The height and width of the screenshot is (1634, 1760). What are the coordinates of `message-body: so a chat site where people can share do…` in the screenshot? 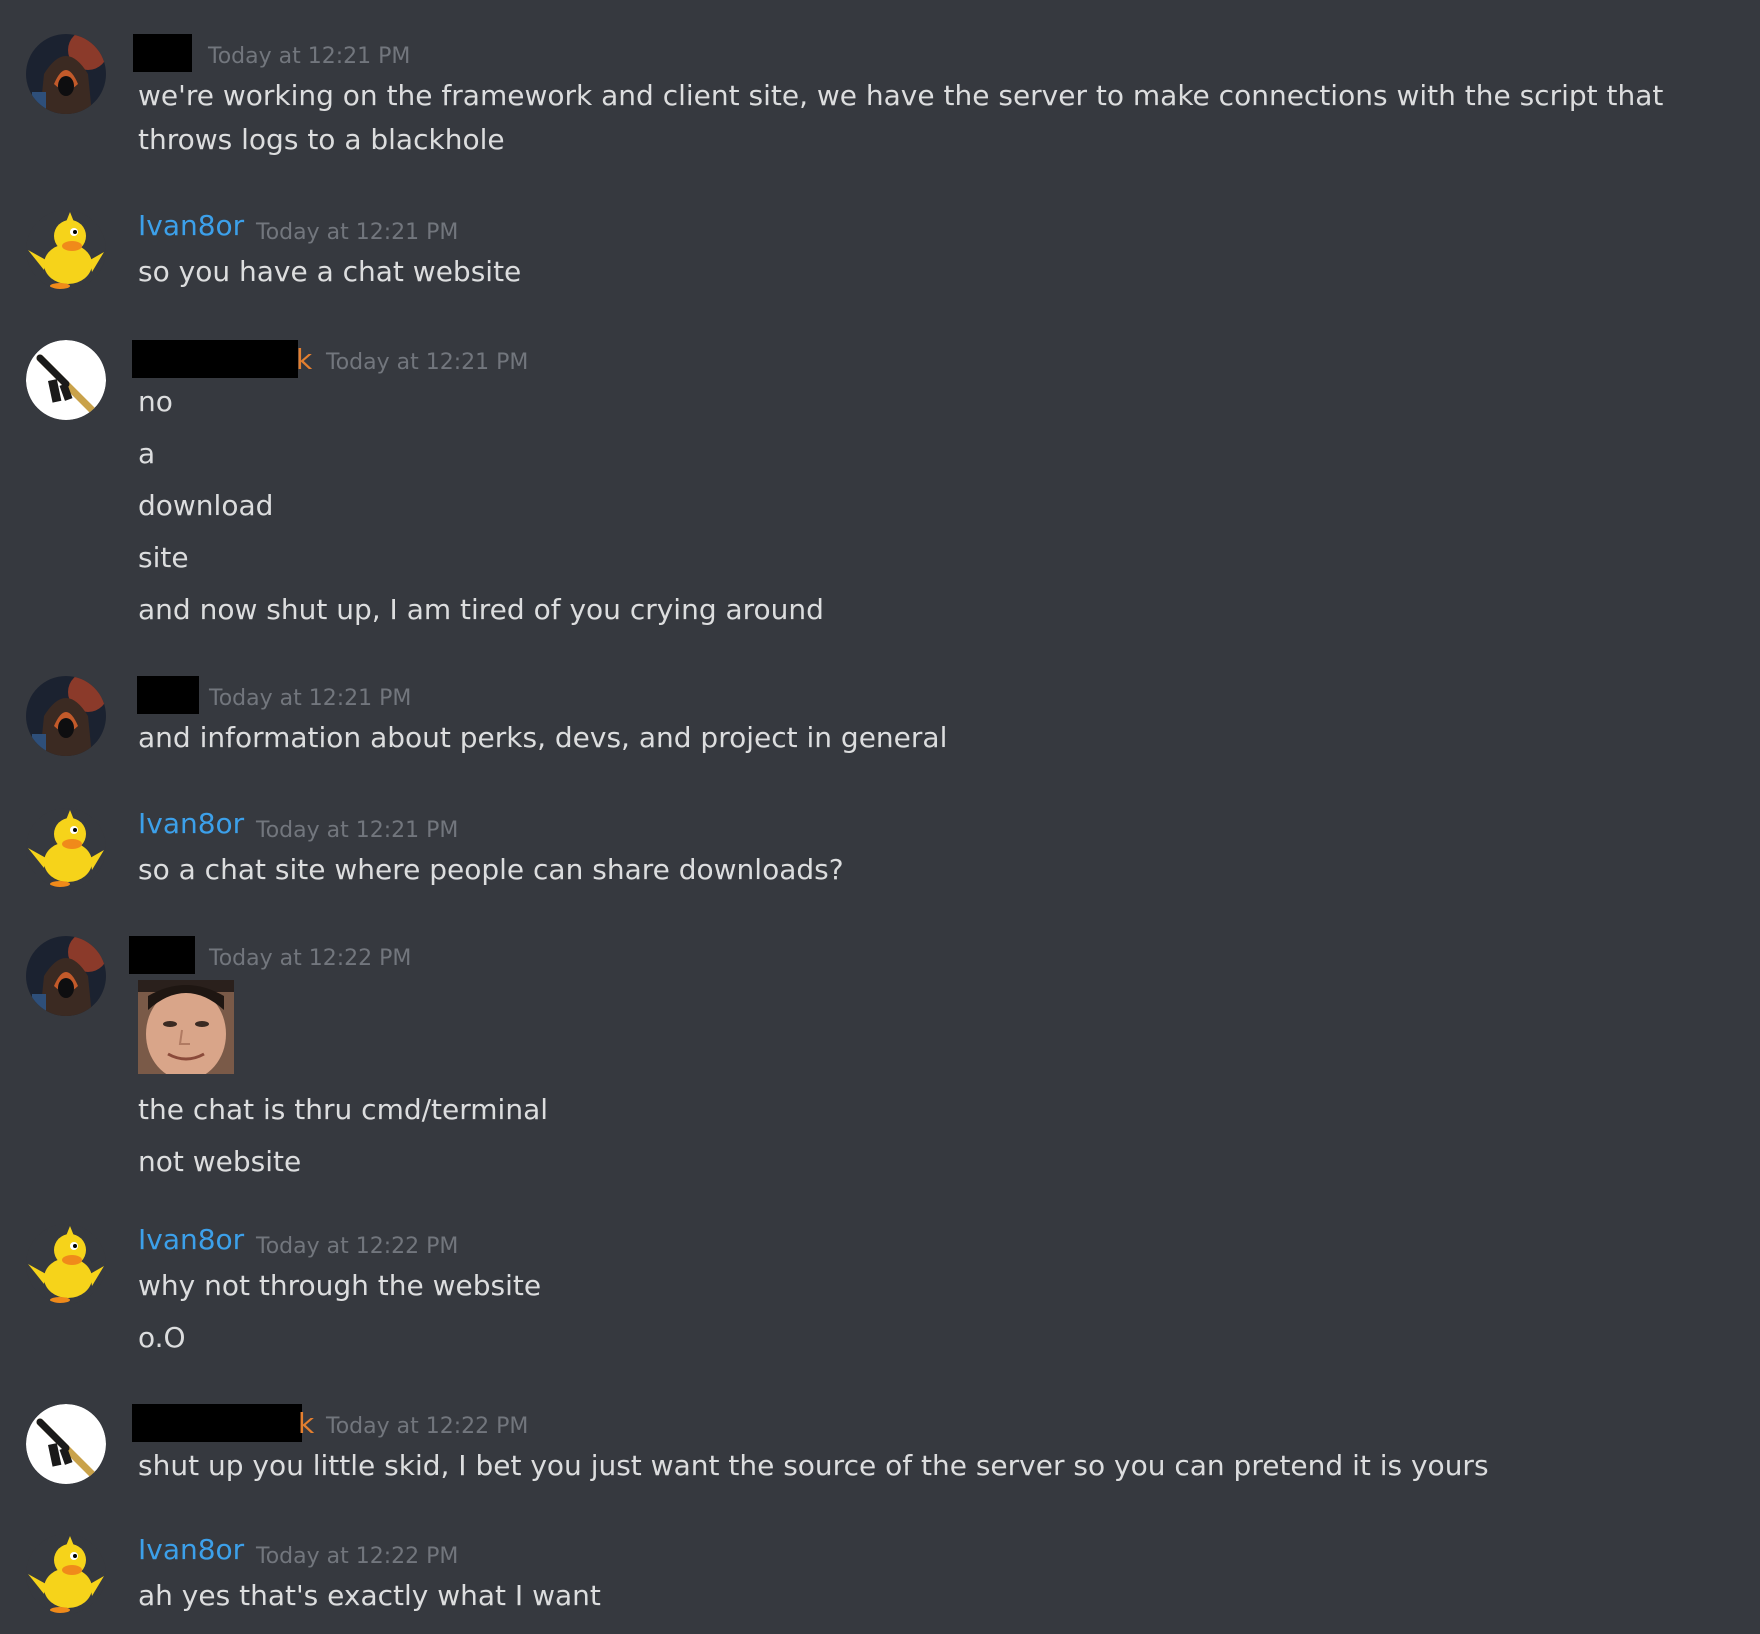 It's located at (491, 874).